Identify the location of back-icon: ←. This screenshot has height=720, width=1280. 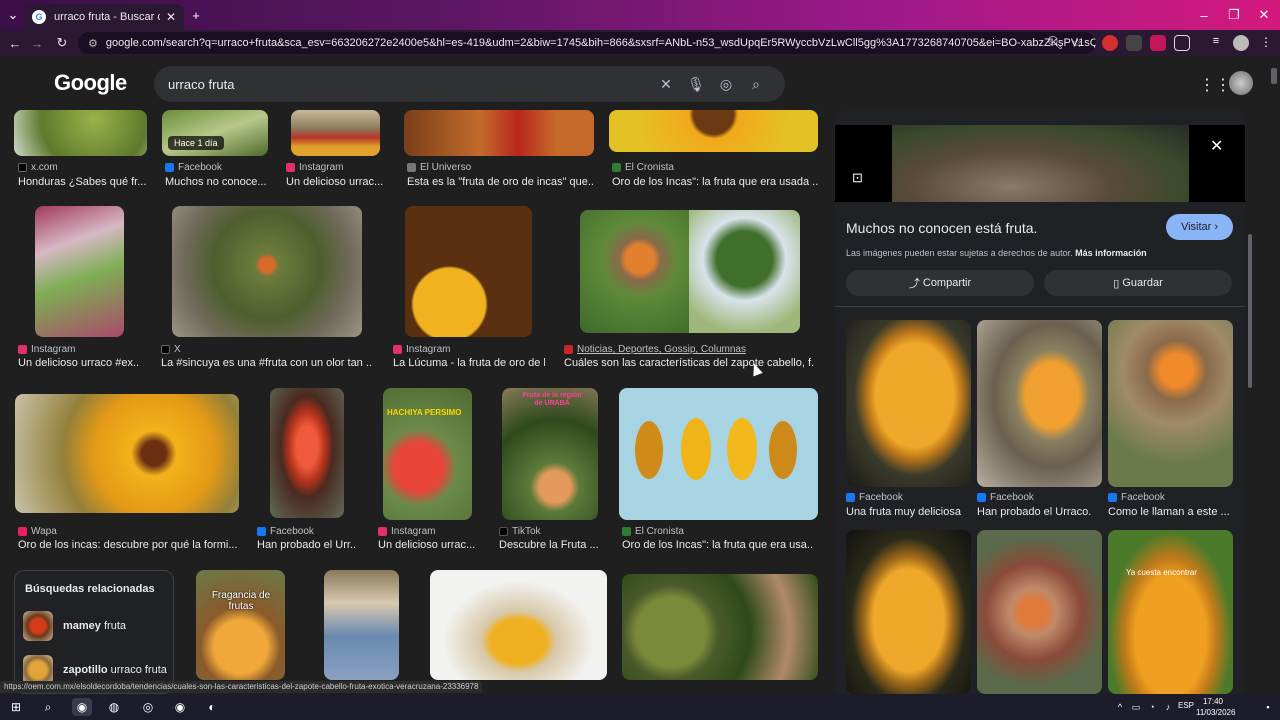
(15, 43).